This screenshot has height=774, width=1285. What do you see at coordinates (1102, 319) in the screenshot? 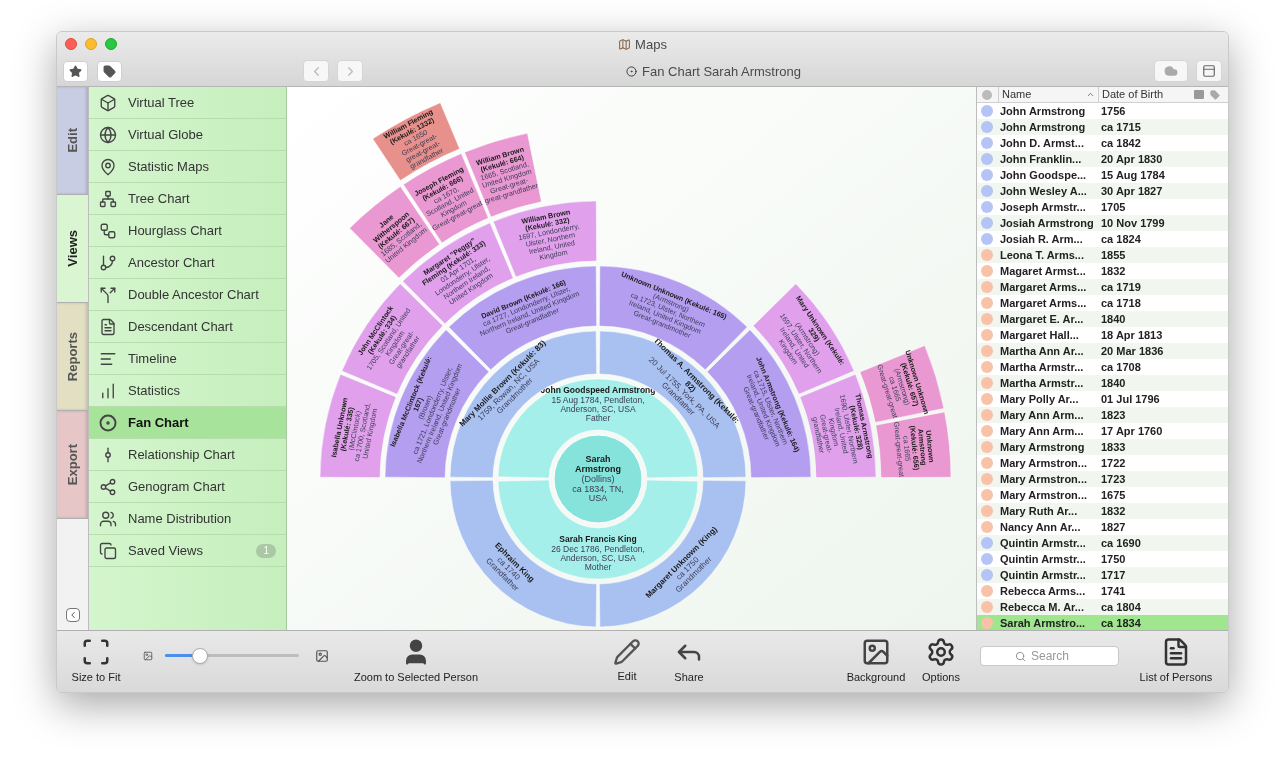
I see `person-row: Margaret E. Ar... 1840` at bounding box center [1102, 319].